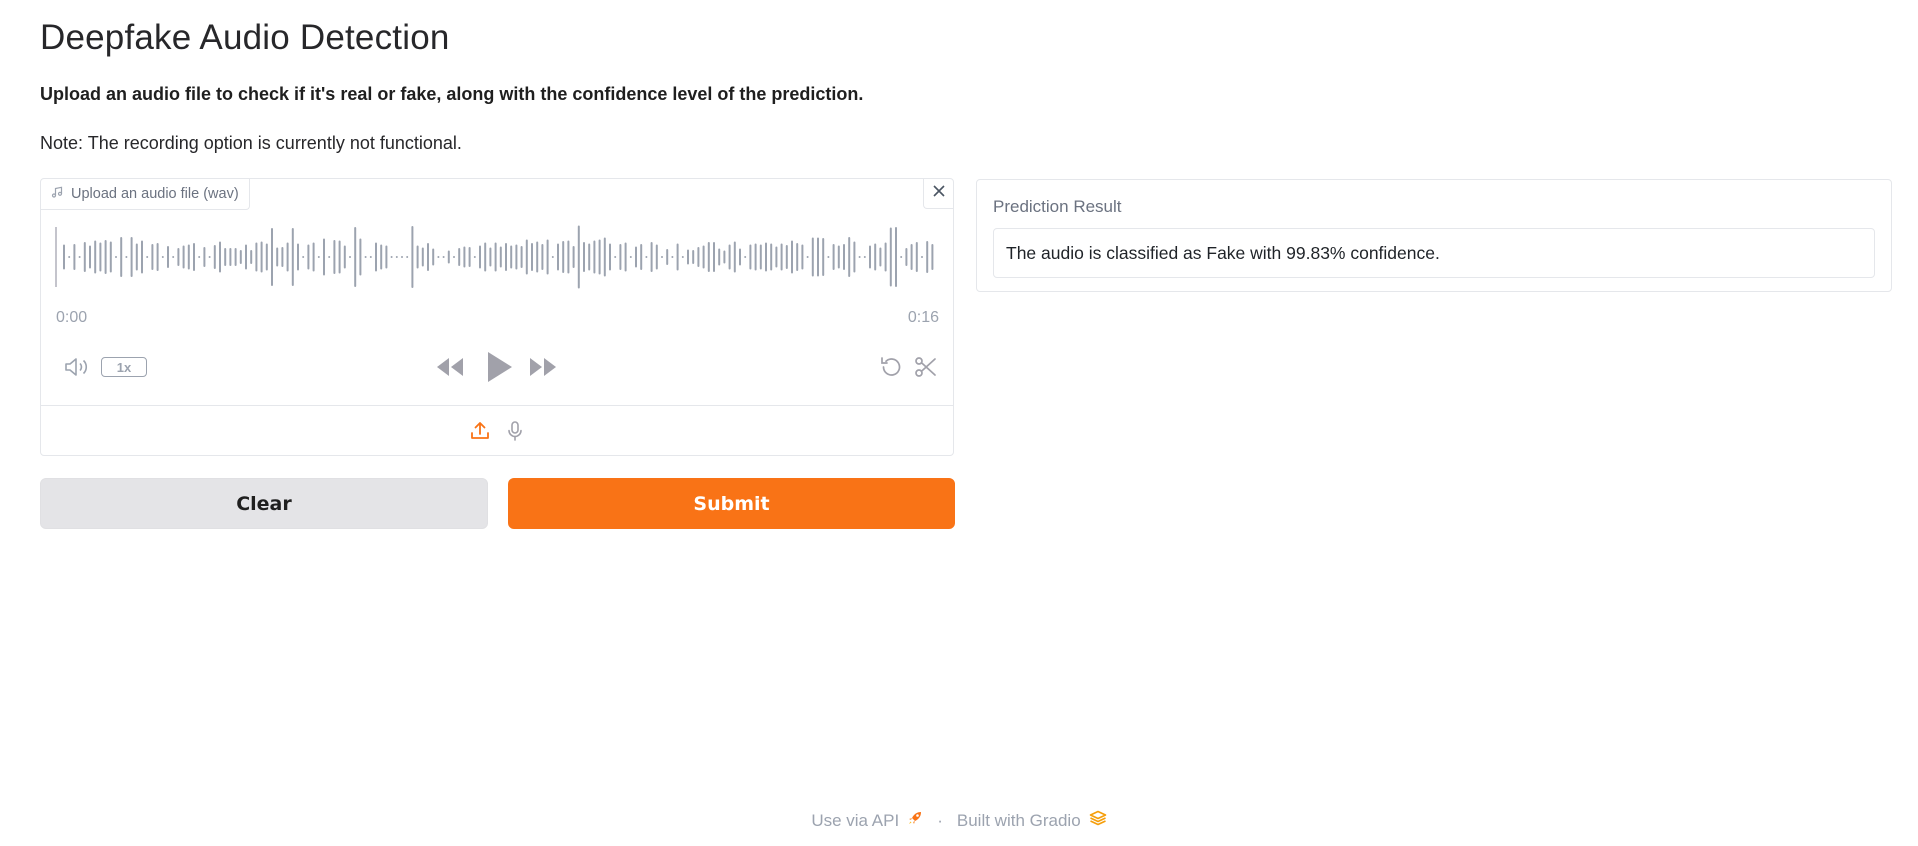 The height and width of the screenshot is (846, 1918). What do you see at coordinates (77, 369) in the screenshot?
I see `volume-icon` at bounding box center [77, 369].